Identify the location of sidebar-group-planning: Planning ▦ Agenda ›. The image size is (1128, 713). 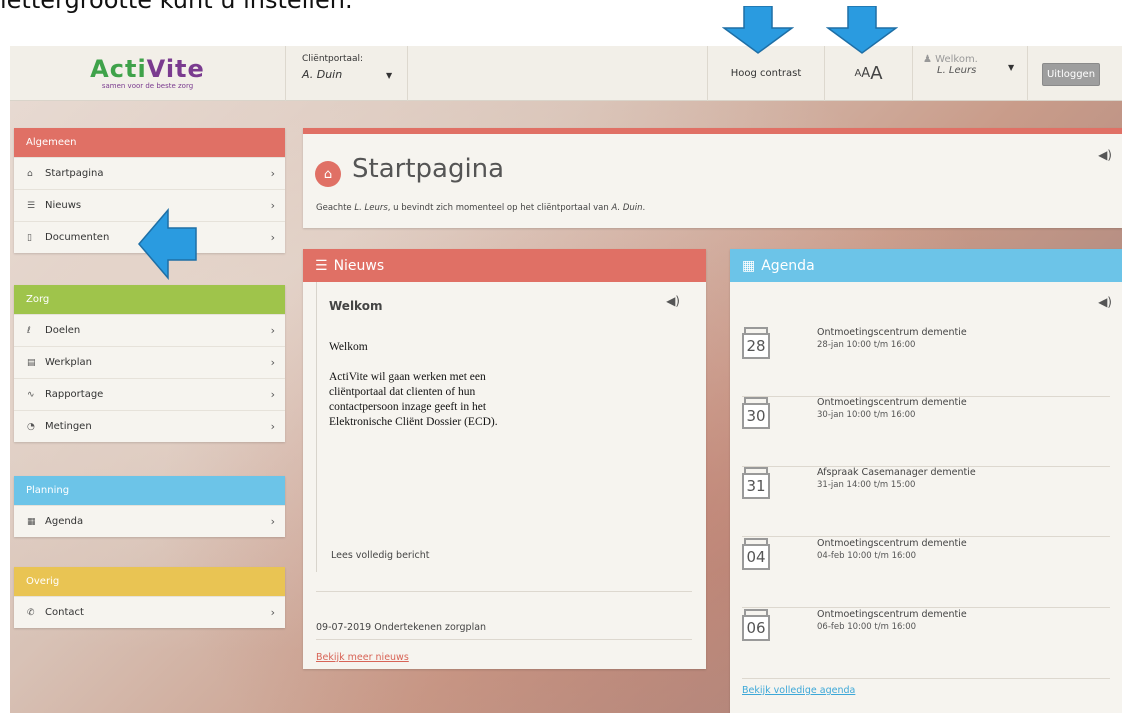
(149, 506).